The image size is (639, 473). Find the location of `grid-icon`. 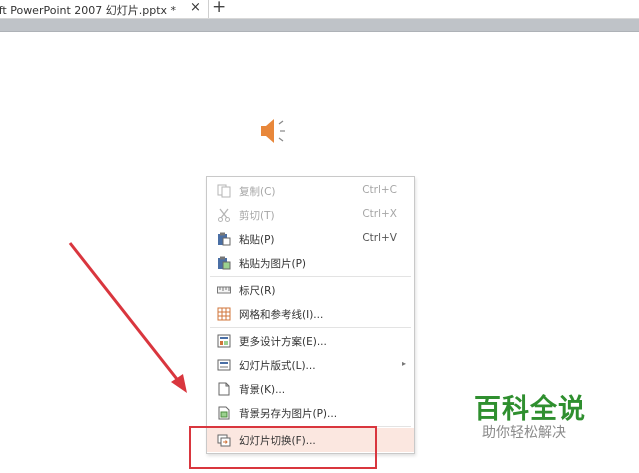

grid-icon is located at coordinates (224, 314).